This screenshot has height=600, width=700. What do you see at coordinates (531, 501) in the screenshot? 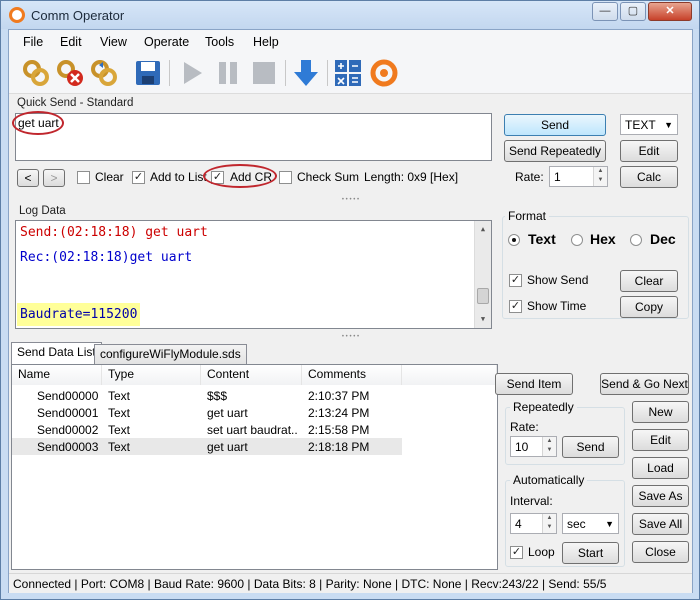
I see `interval-label: Interval:` at bounding box center [531, 501].